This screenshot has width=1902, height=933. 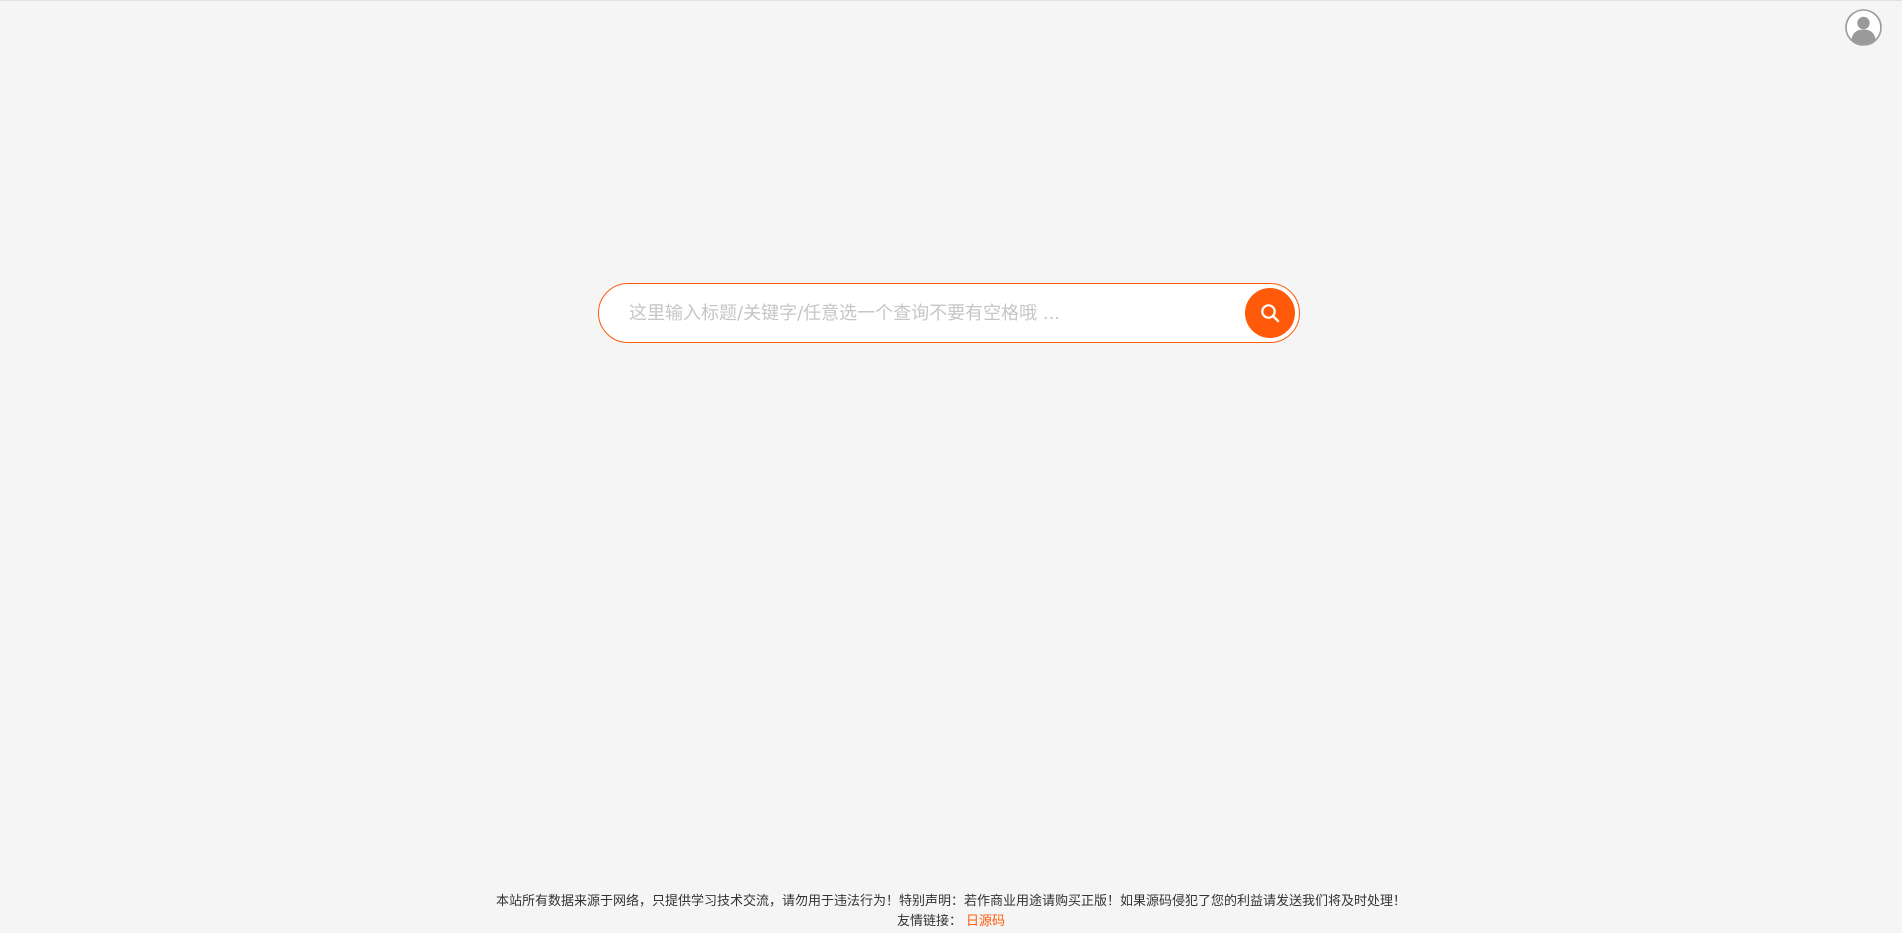 I want to click on friend-links-label: 友情链接：, so click(x=929, y=921).